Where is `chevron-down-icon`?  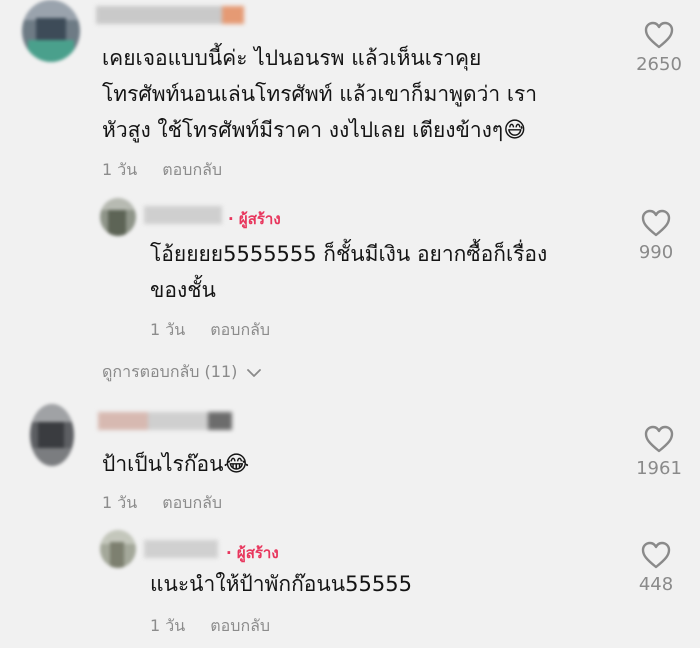
chevron-down-icon is located at coordinates (254, 372).